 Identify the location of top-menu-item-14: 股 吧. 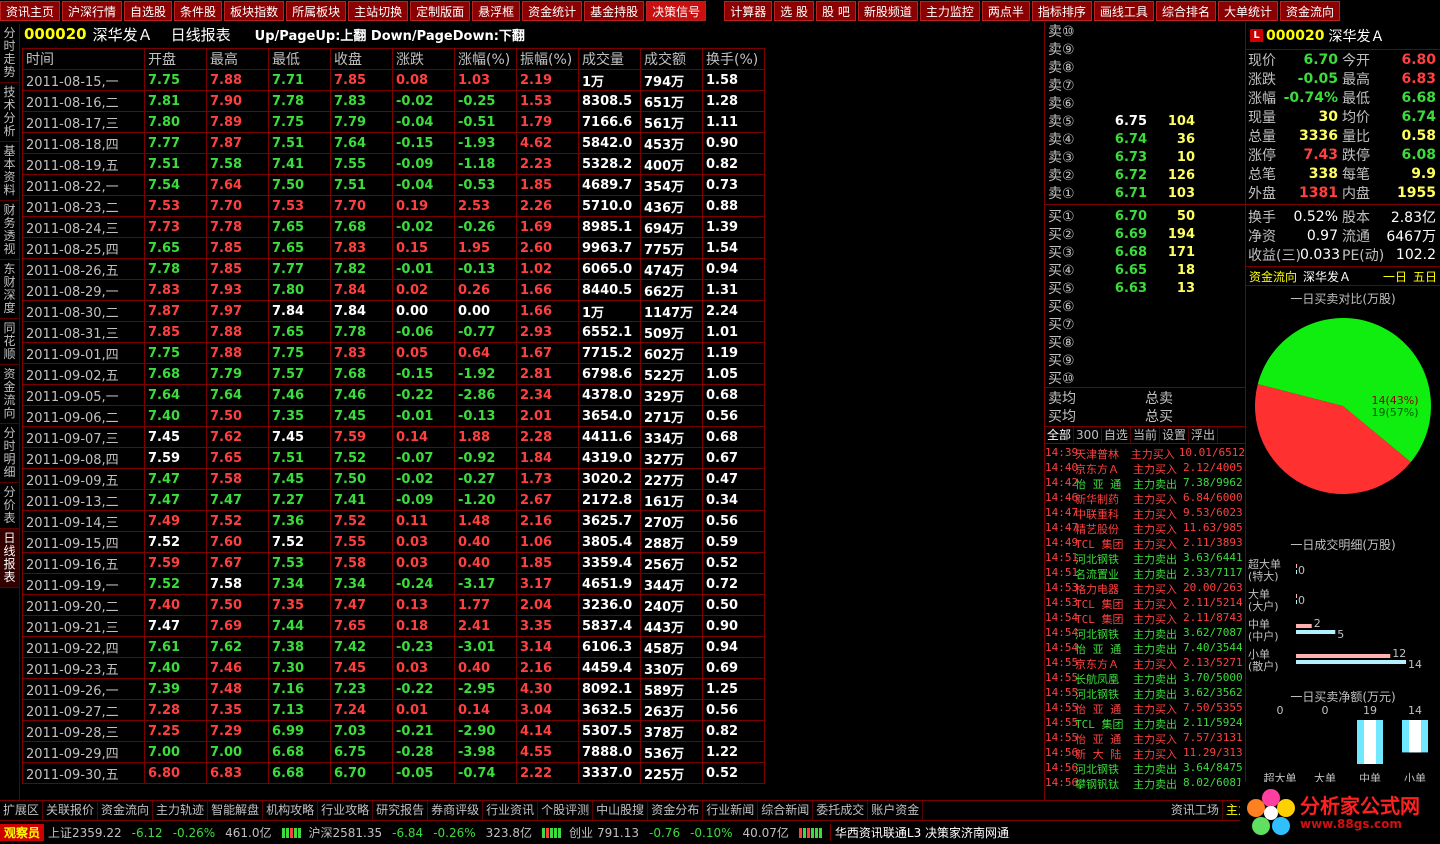
(836, 11).